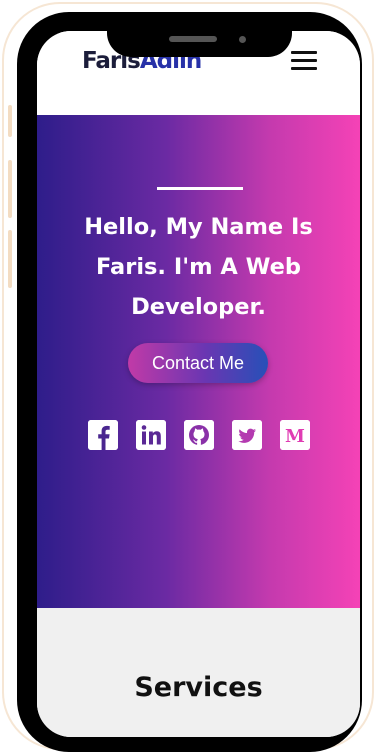 The image size is (379, 753). I want to click on hero-divider, so click(200, 188).